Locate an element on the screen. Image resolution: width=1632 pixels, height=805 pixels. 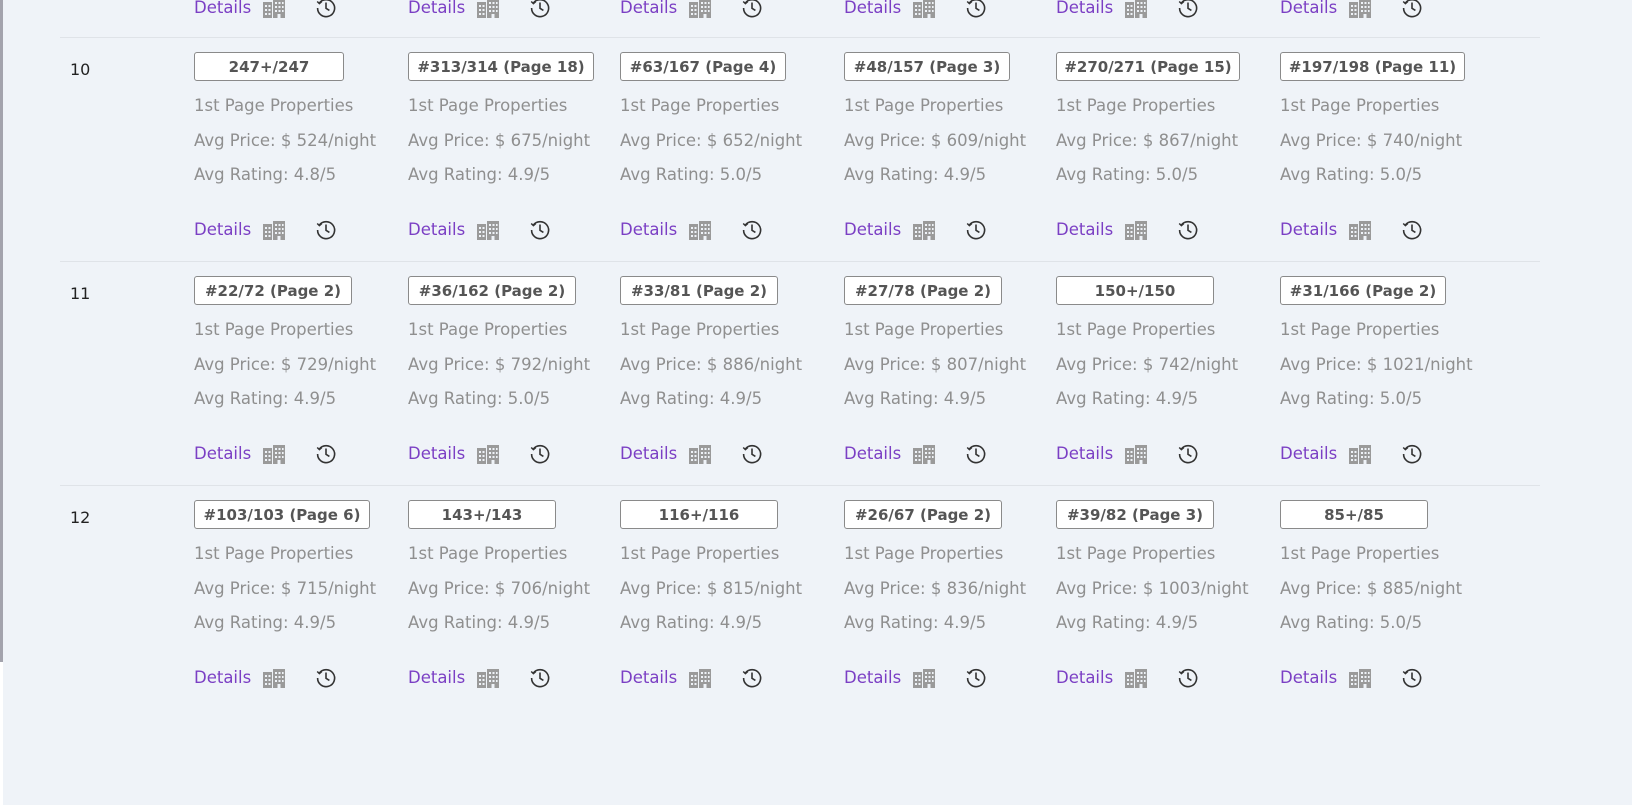
row-number: 11 is located at coordinates (80, 293).